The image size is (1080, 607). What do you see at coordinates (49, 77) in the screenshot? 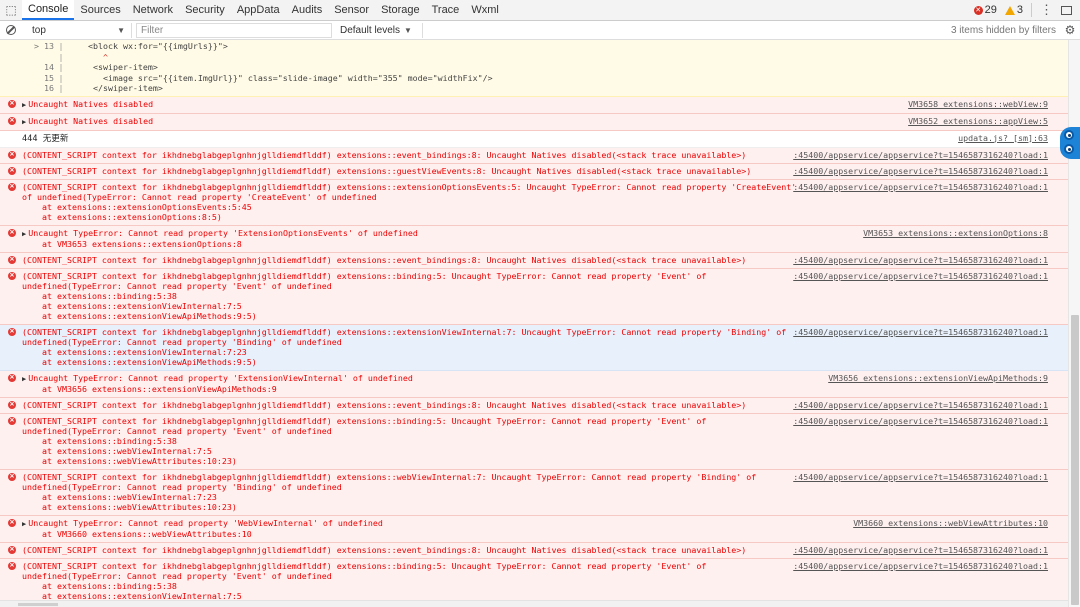
I see `line-number: 15` at bounding box center [49, 77].